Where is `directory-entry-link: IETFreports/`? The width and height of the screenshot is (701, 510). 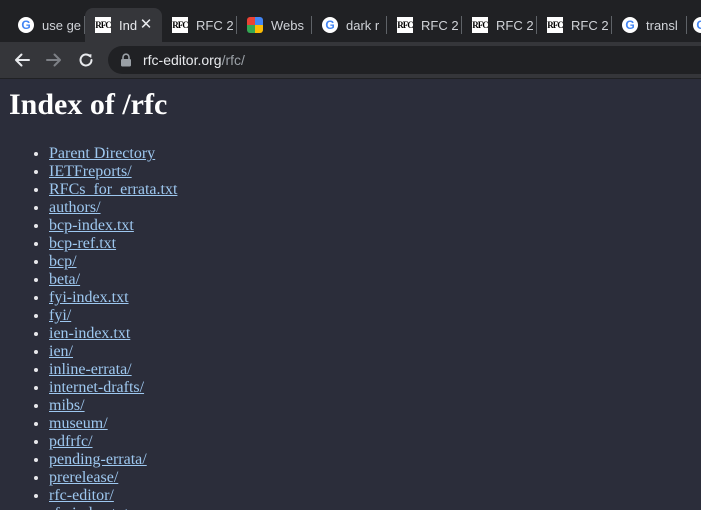 directory-entry-link: IETFreports/ is located at coordinates (90, 171).